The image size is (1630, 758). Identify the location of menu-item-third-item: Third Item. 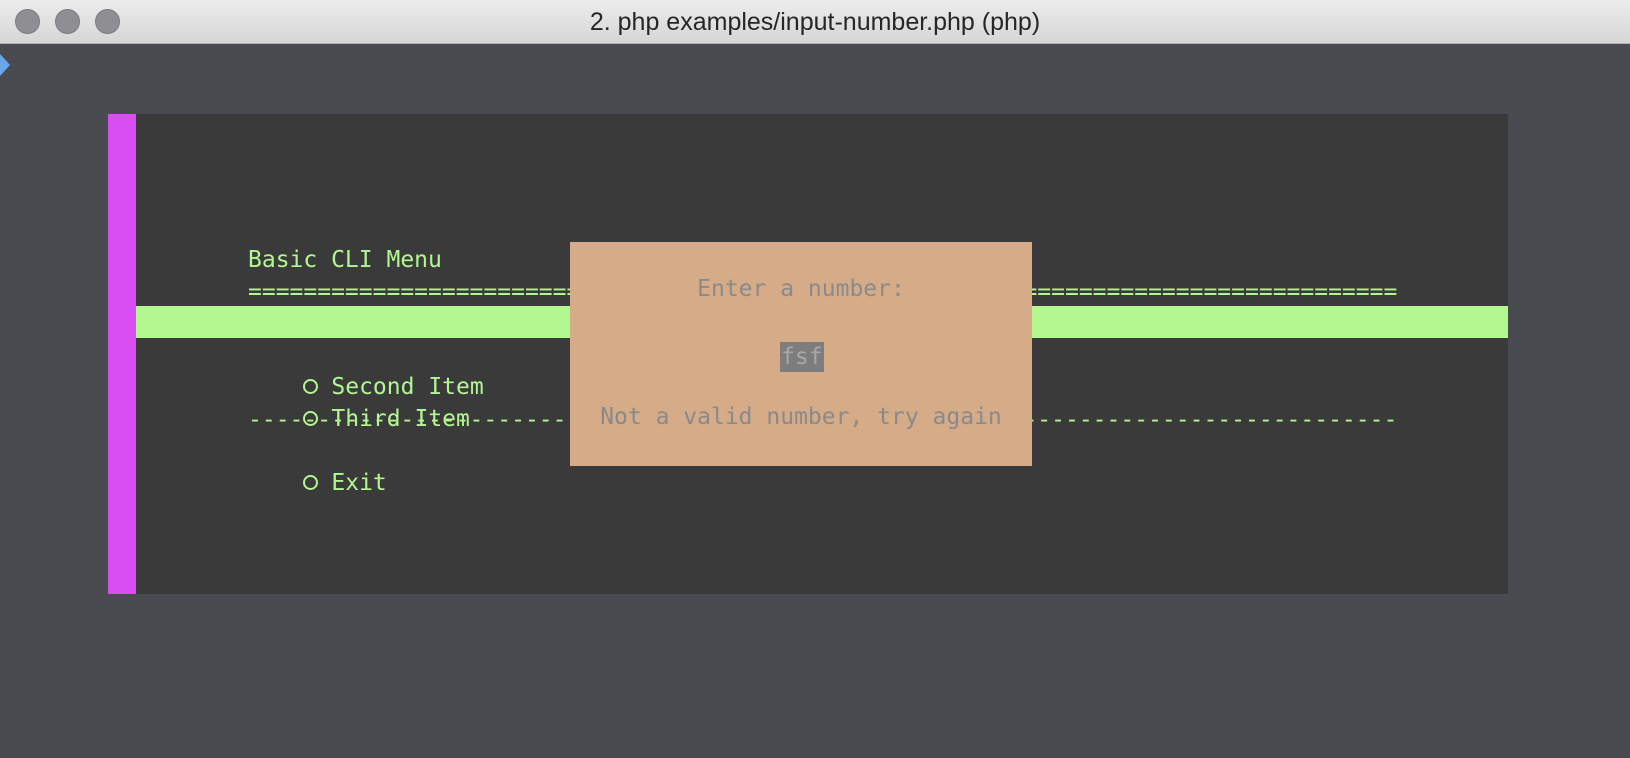
(359, 401).